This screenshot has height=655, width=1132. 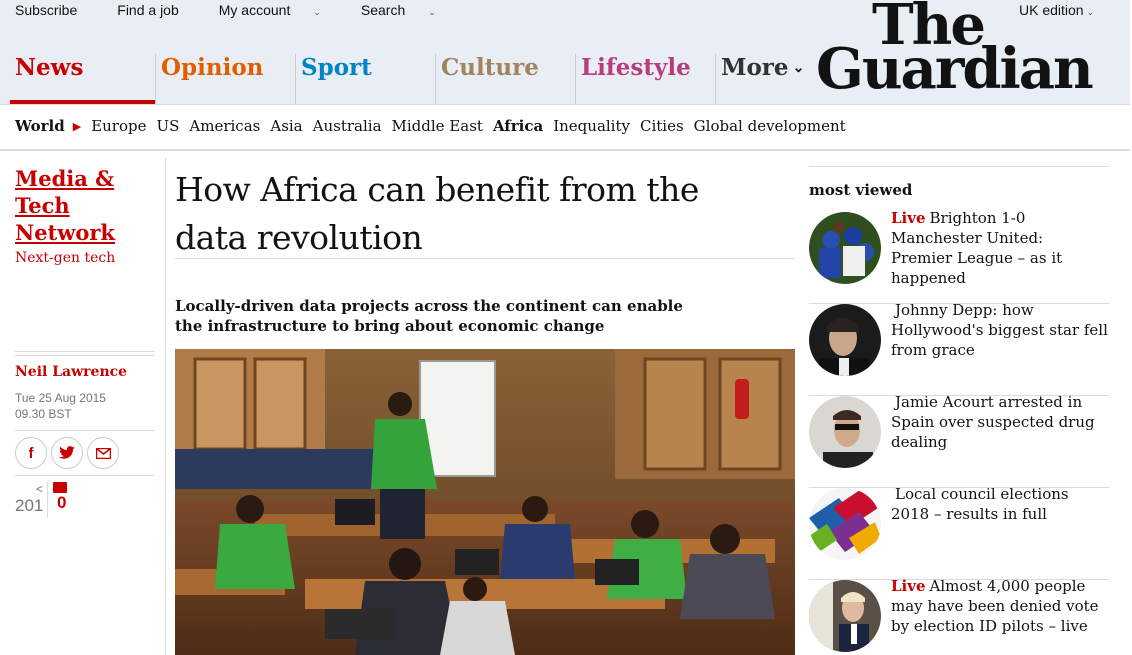 What do you see at coordinates (29, 505) in the screenshot?
I see `share-count-value: 201` at bounding box center [29, 505].